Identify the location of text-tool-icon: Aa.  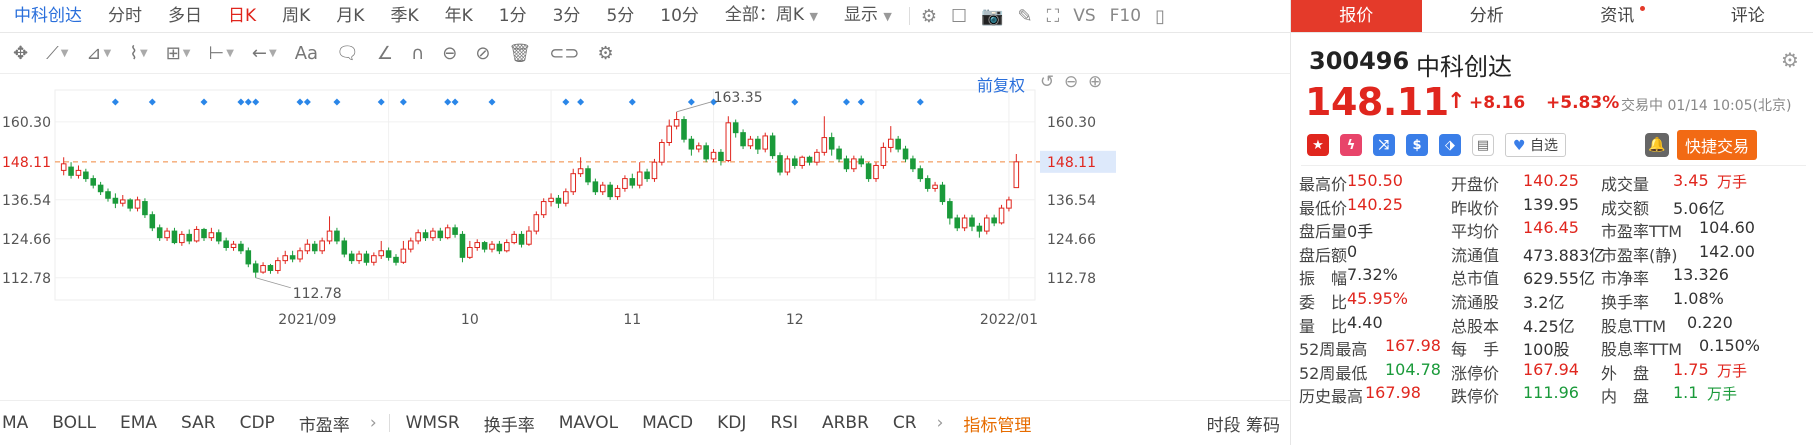
(306, 53).